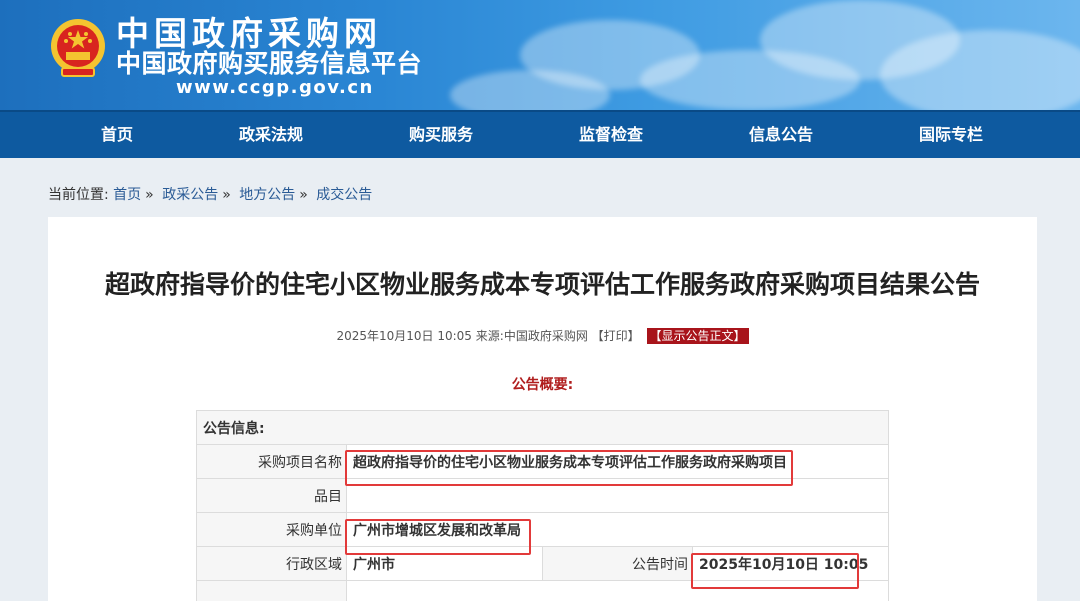 This screenshot has height=601, width=1080. I want to click on breadcrumb-prefix: 当前位置:, so click(78, 195).